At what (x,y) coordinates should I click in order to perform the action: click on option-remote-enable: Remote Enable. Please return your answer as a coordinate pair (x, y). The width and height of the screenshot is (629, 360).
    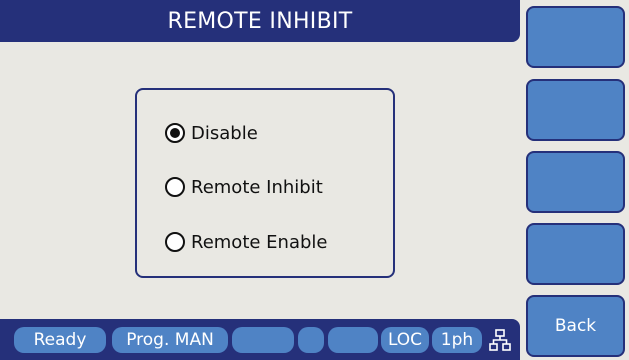
    Looking at the image, I should click on (246, 242).